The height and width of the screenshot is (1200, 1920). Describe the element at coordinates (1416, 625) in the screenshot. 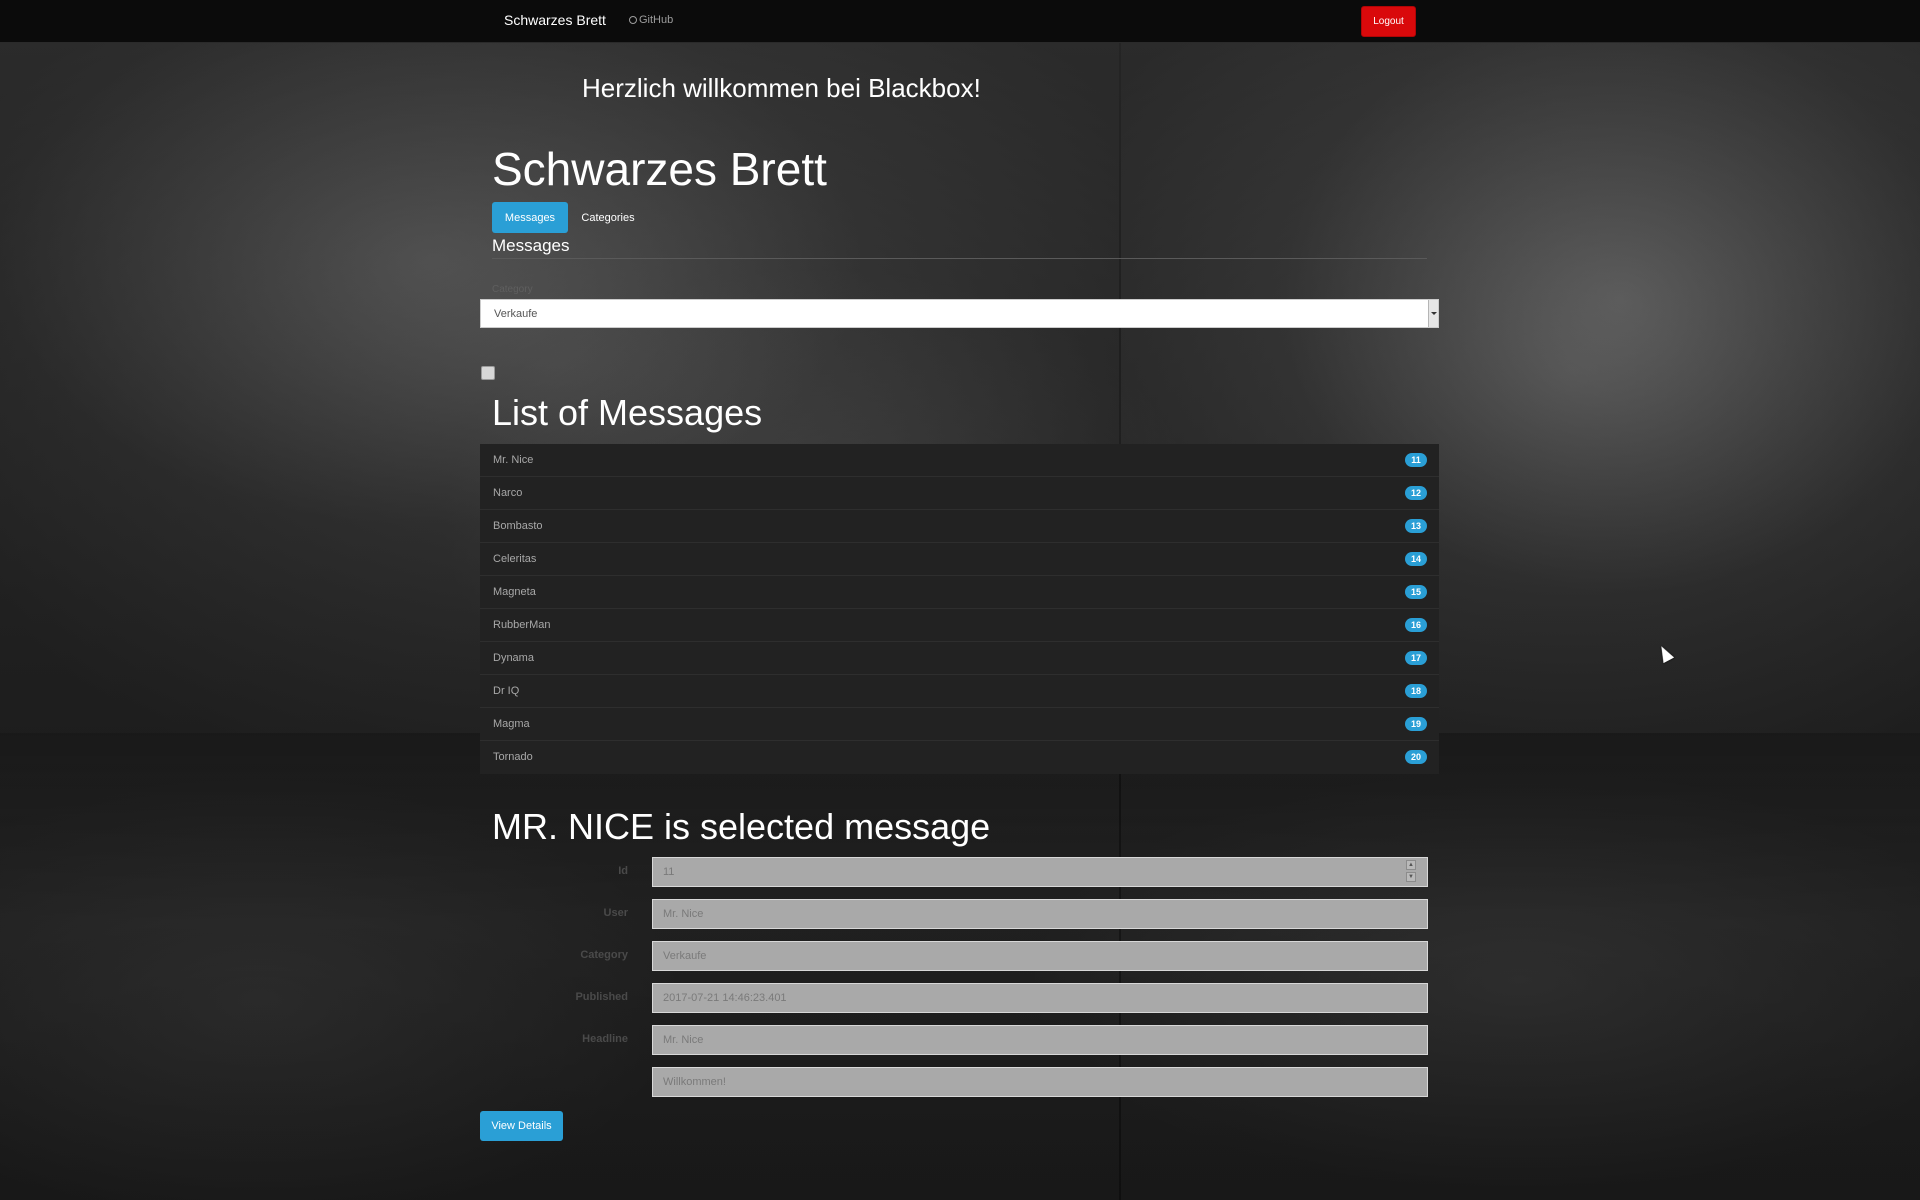

I see `message-id-badge: 16` at that location.